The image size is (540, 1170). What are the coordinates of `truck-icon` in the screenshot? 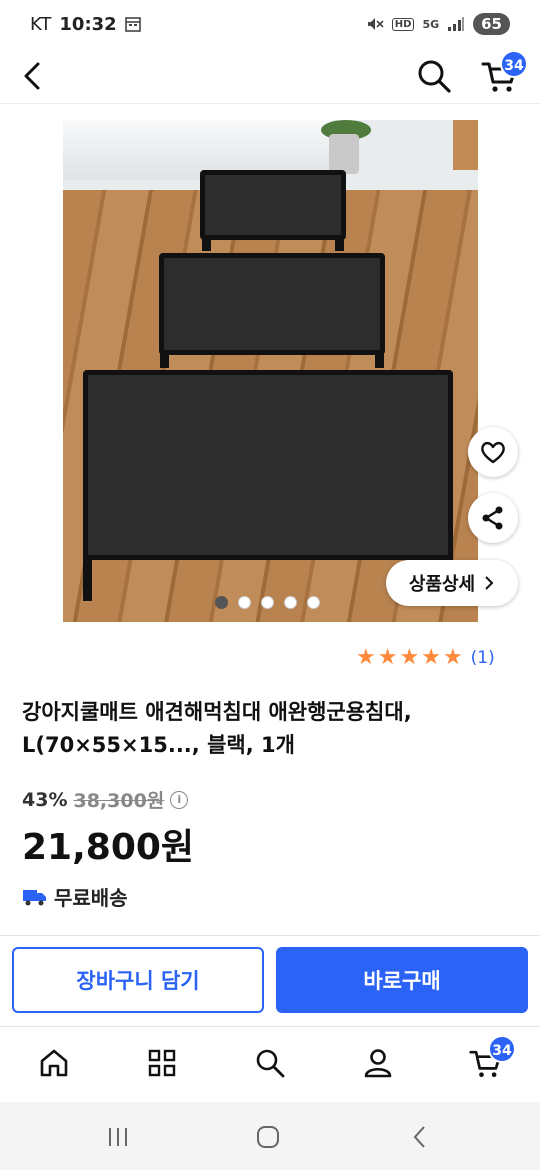 It's located at (34, 897).